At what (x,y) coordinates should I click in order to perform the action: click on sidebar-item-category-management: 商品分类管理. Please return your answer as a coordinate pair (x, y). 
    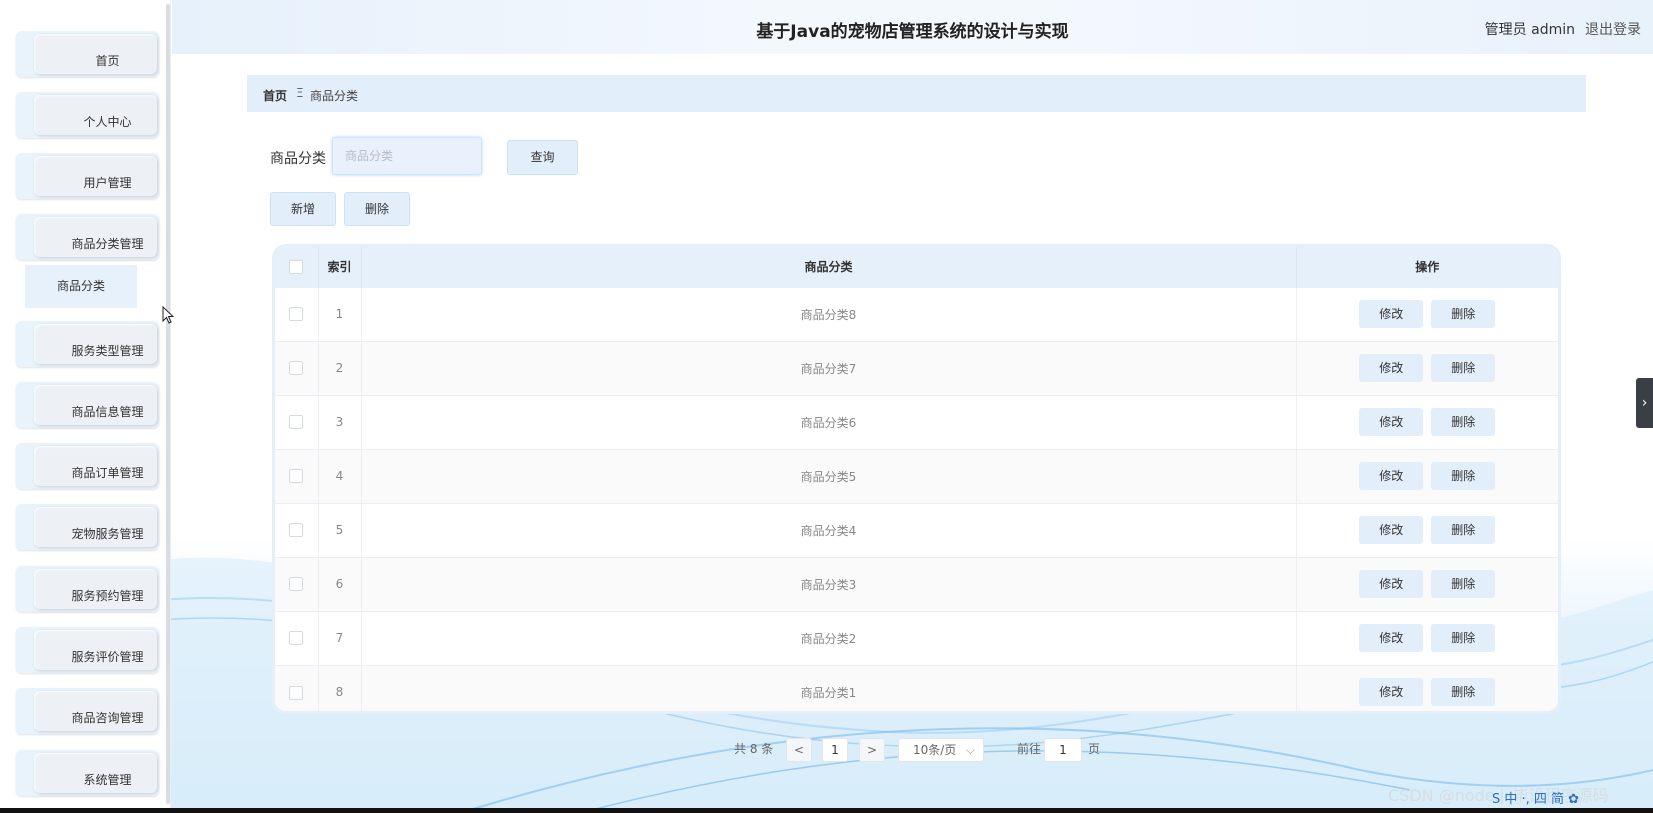
    Looking at the image, I should click on (87, 237).